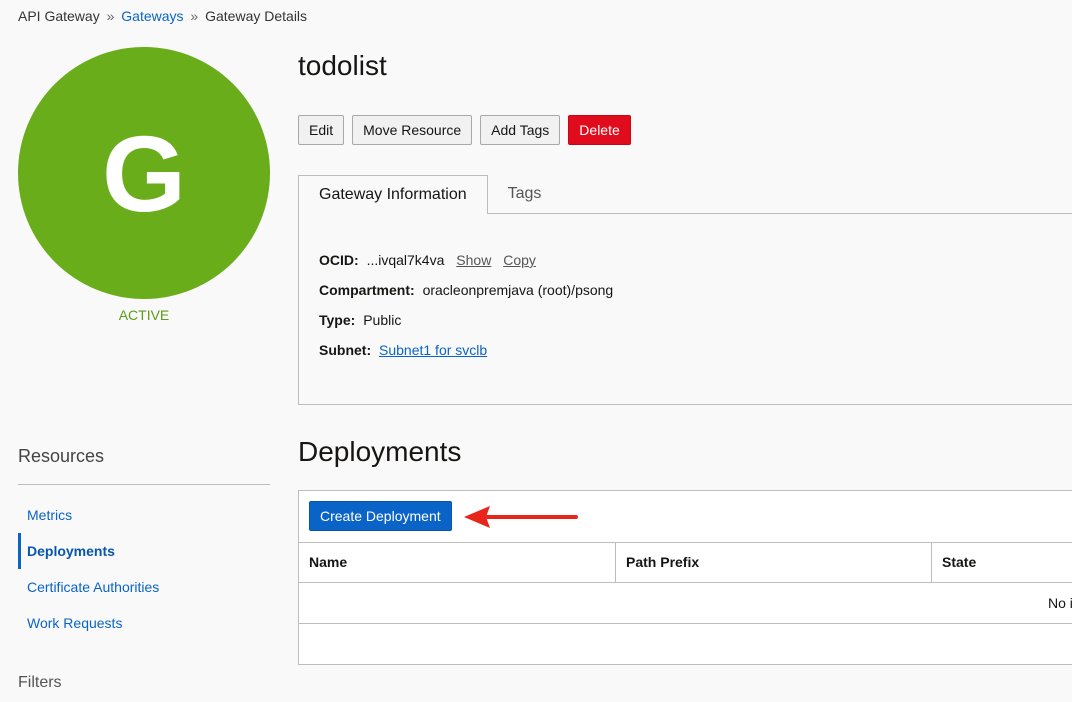 Image resolution: width=1072 pixels, height=702 pixels. What do you see at coordinates (380, 451) in the screenshot?
I see `deployments-heading: Deployments` at bounding box center [380, 451].